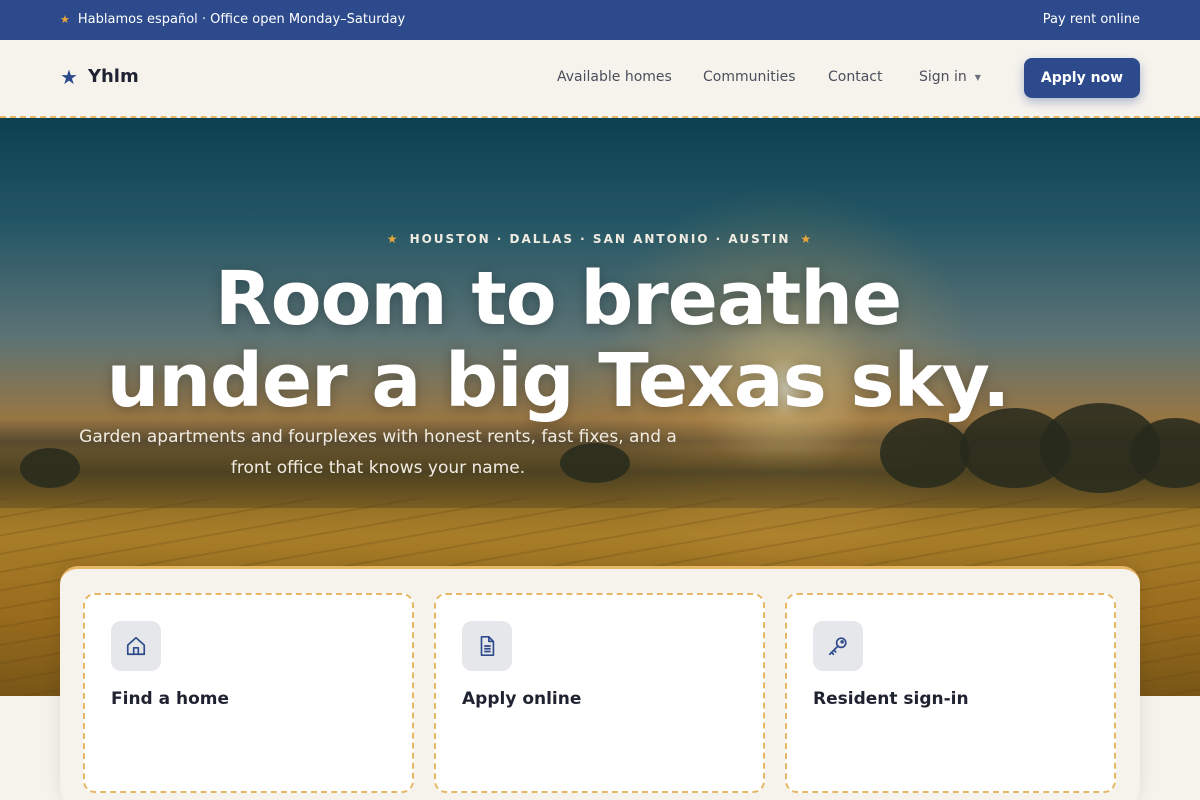 This screenshot has height=800, width=1200. I want to click on house-icon, so click(136, 646).